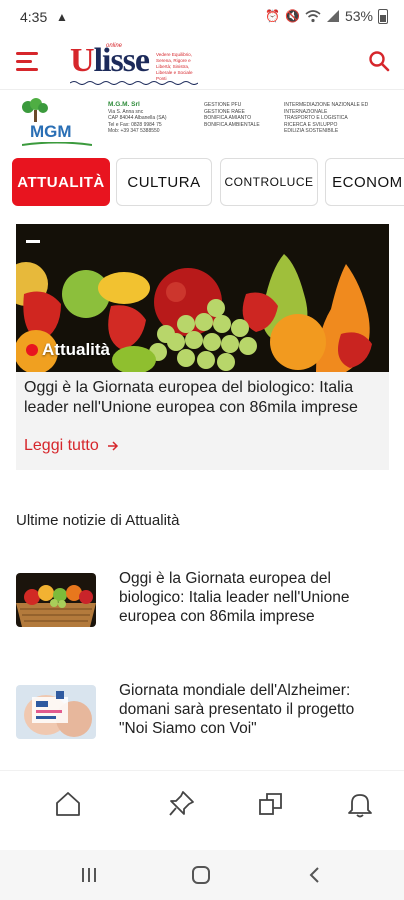 The width and height of the screenshot is (404, 900). What do you see at coordinates (33, 241) in the screenshot?
I see `featured-indicator` at bounding box center [33, 241].